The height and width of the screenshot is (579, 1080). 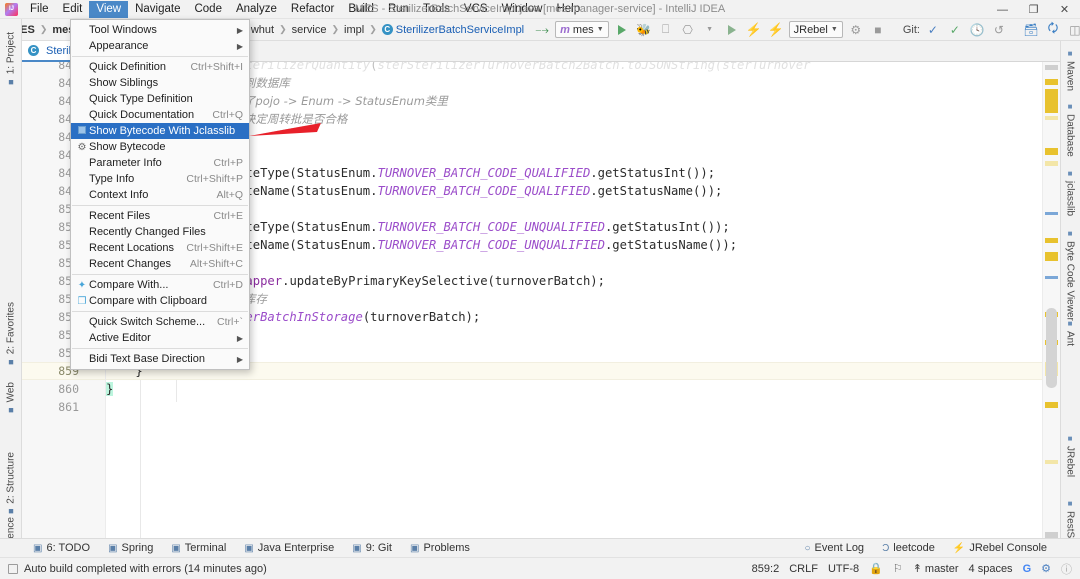 I want to click on menu-run: Run, so click(x=398, y=9).